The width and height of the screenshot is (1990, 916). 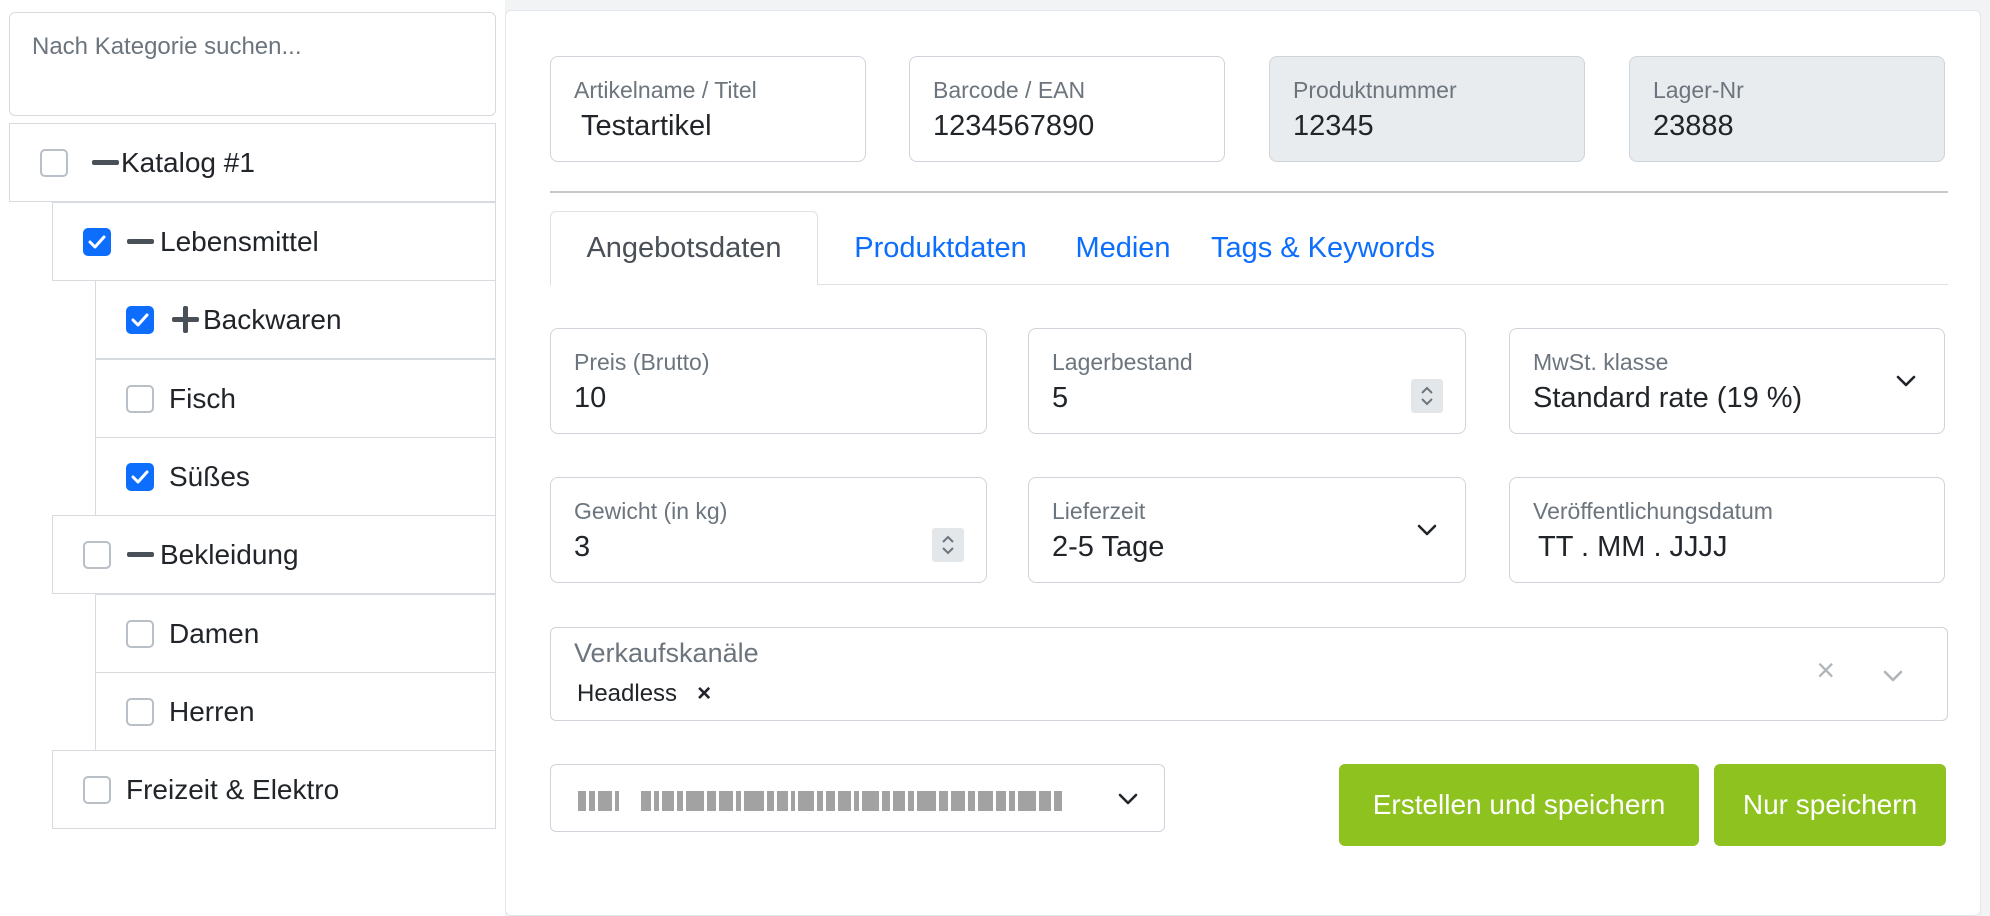 I want to click on store-select, so click(x=857, y=798).